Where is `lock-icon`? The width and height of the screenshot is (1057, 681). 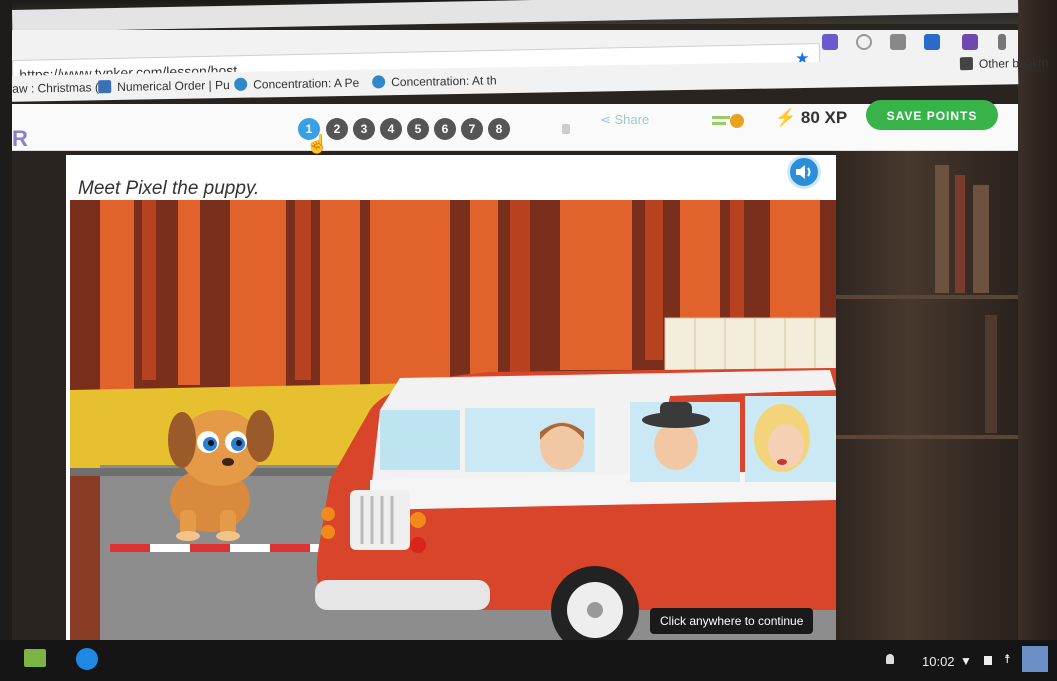
lock-icon is located at coordinates (566, 129).